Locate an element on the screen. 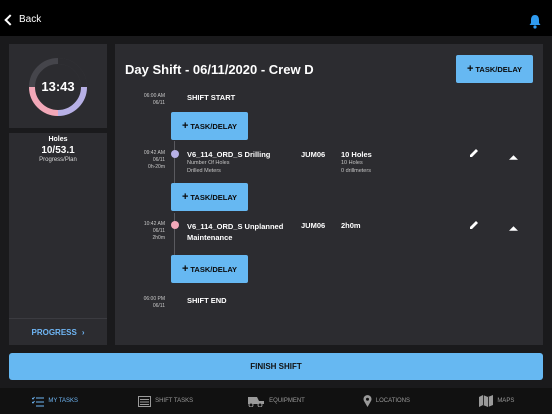 Image resolution: width=552 pixels, height=414 pixels. top-bar: Back is located at coordinates (276, 18).